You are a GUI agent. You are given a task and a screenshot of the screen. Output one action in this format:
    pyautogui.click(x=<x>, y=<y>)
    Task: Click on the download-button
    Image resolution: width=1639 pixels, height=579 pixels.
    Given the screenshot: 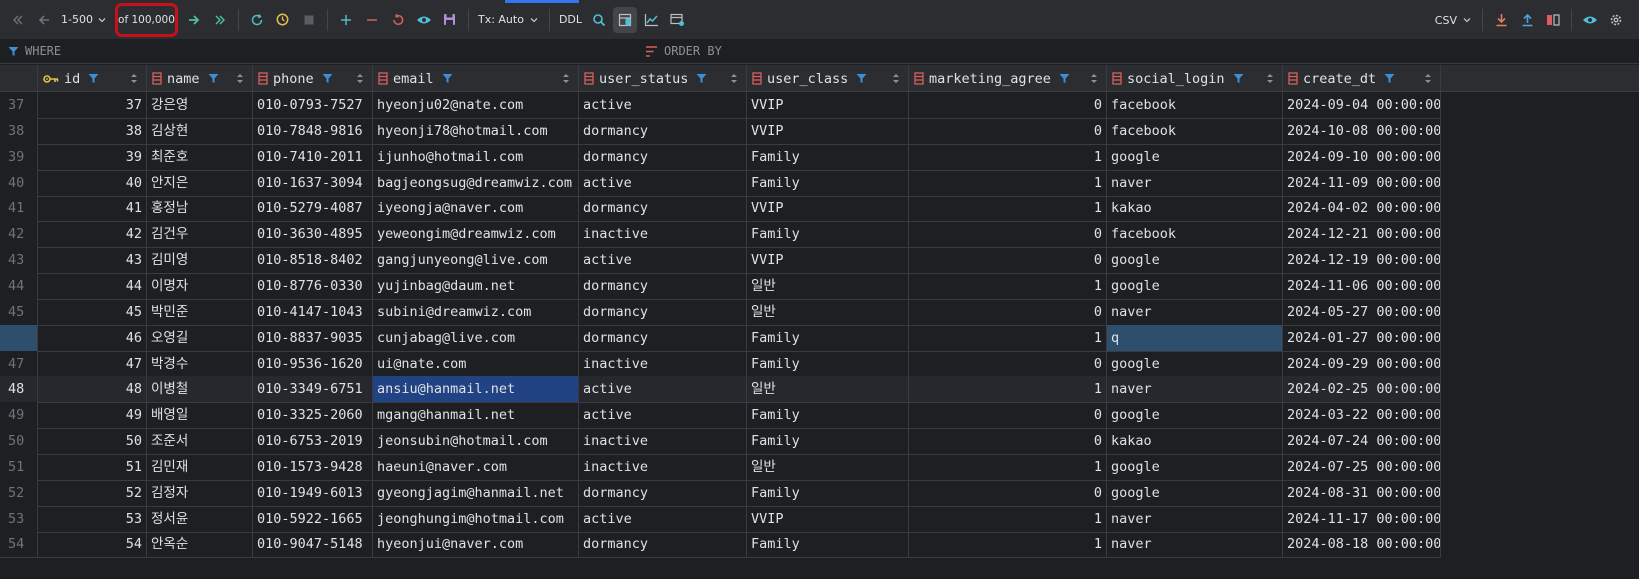 What is the action you would take?
    pyautogui.click(x=1501, y=20)
    